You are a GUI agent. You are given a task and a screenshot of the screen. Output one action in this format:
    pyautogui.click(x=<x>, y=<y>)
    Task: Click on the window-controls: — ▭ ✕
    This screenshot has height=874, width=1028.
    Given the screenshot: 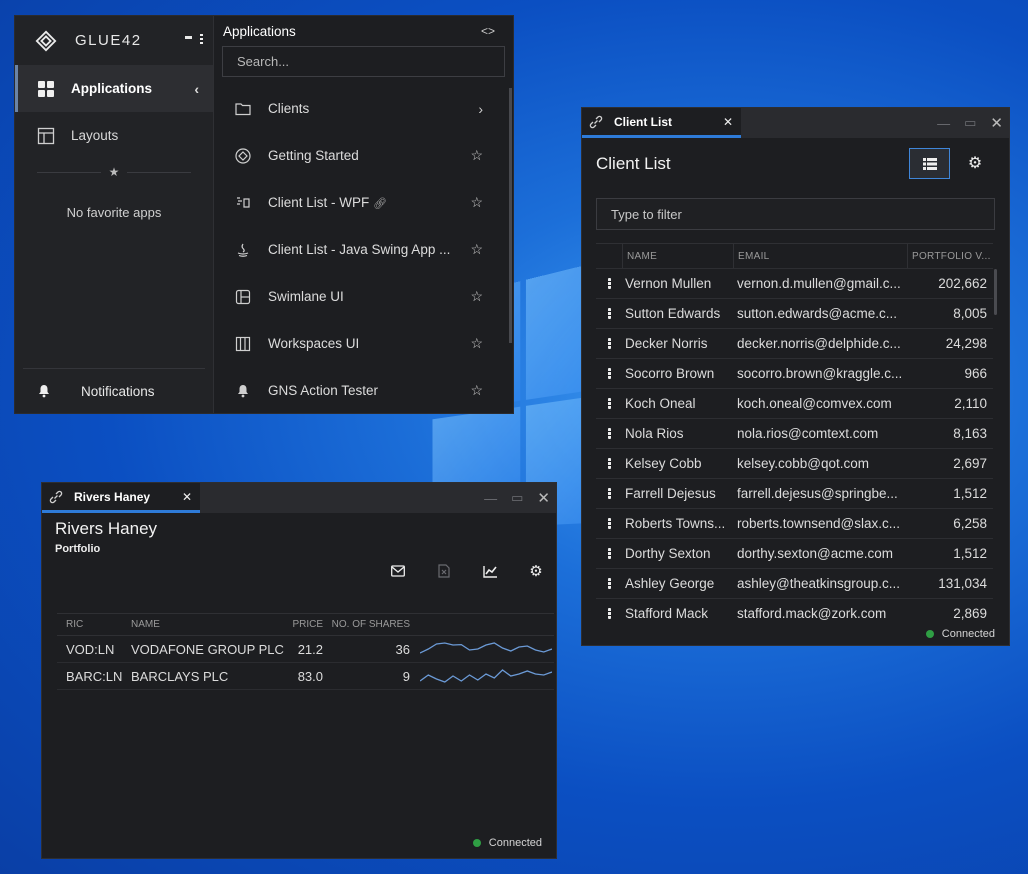 What is the action you would take?
    pyautogui.click(x=970, y=123)
    